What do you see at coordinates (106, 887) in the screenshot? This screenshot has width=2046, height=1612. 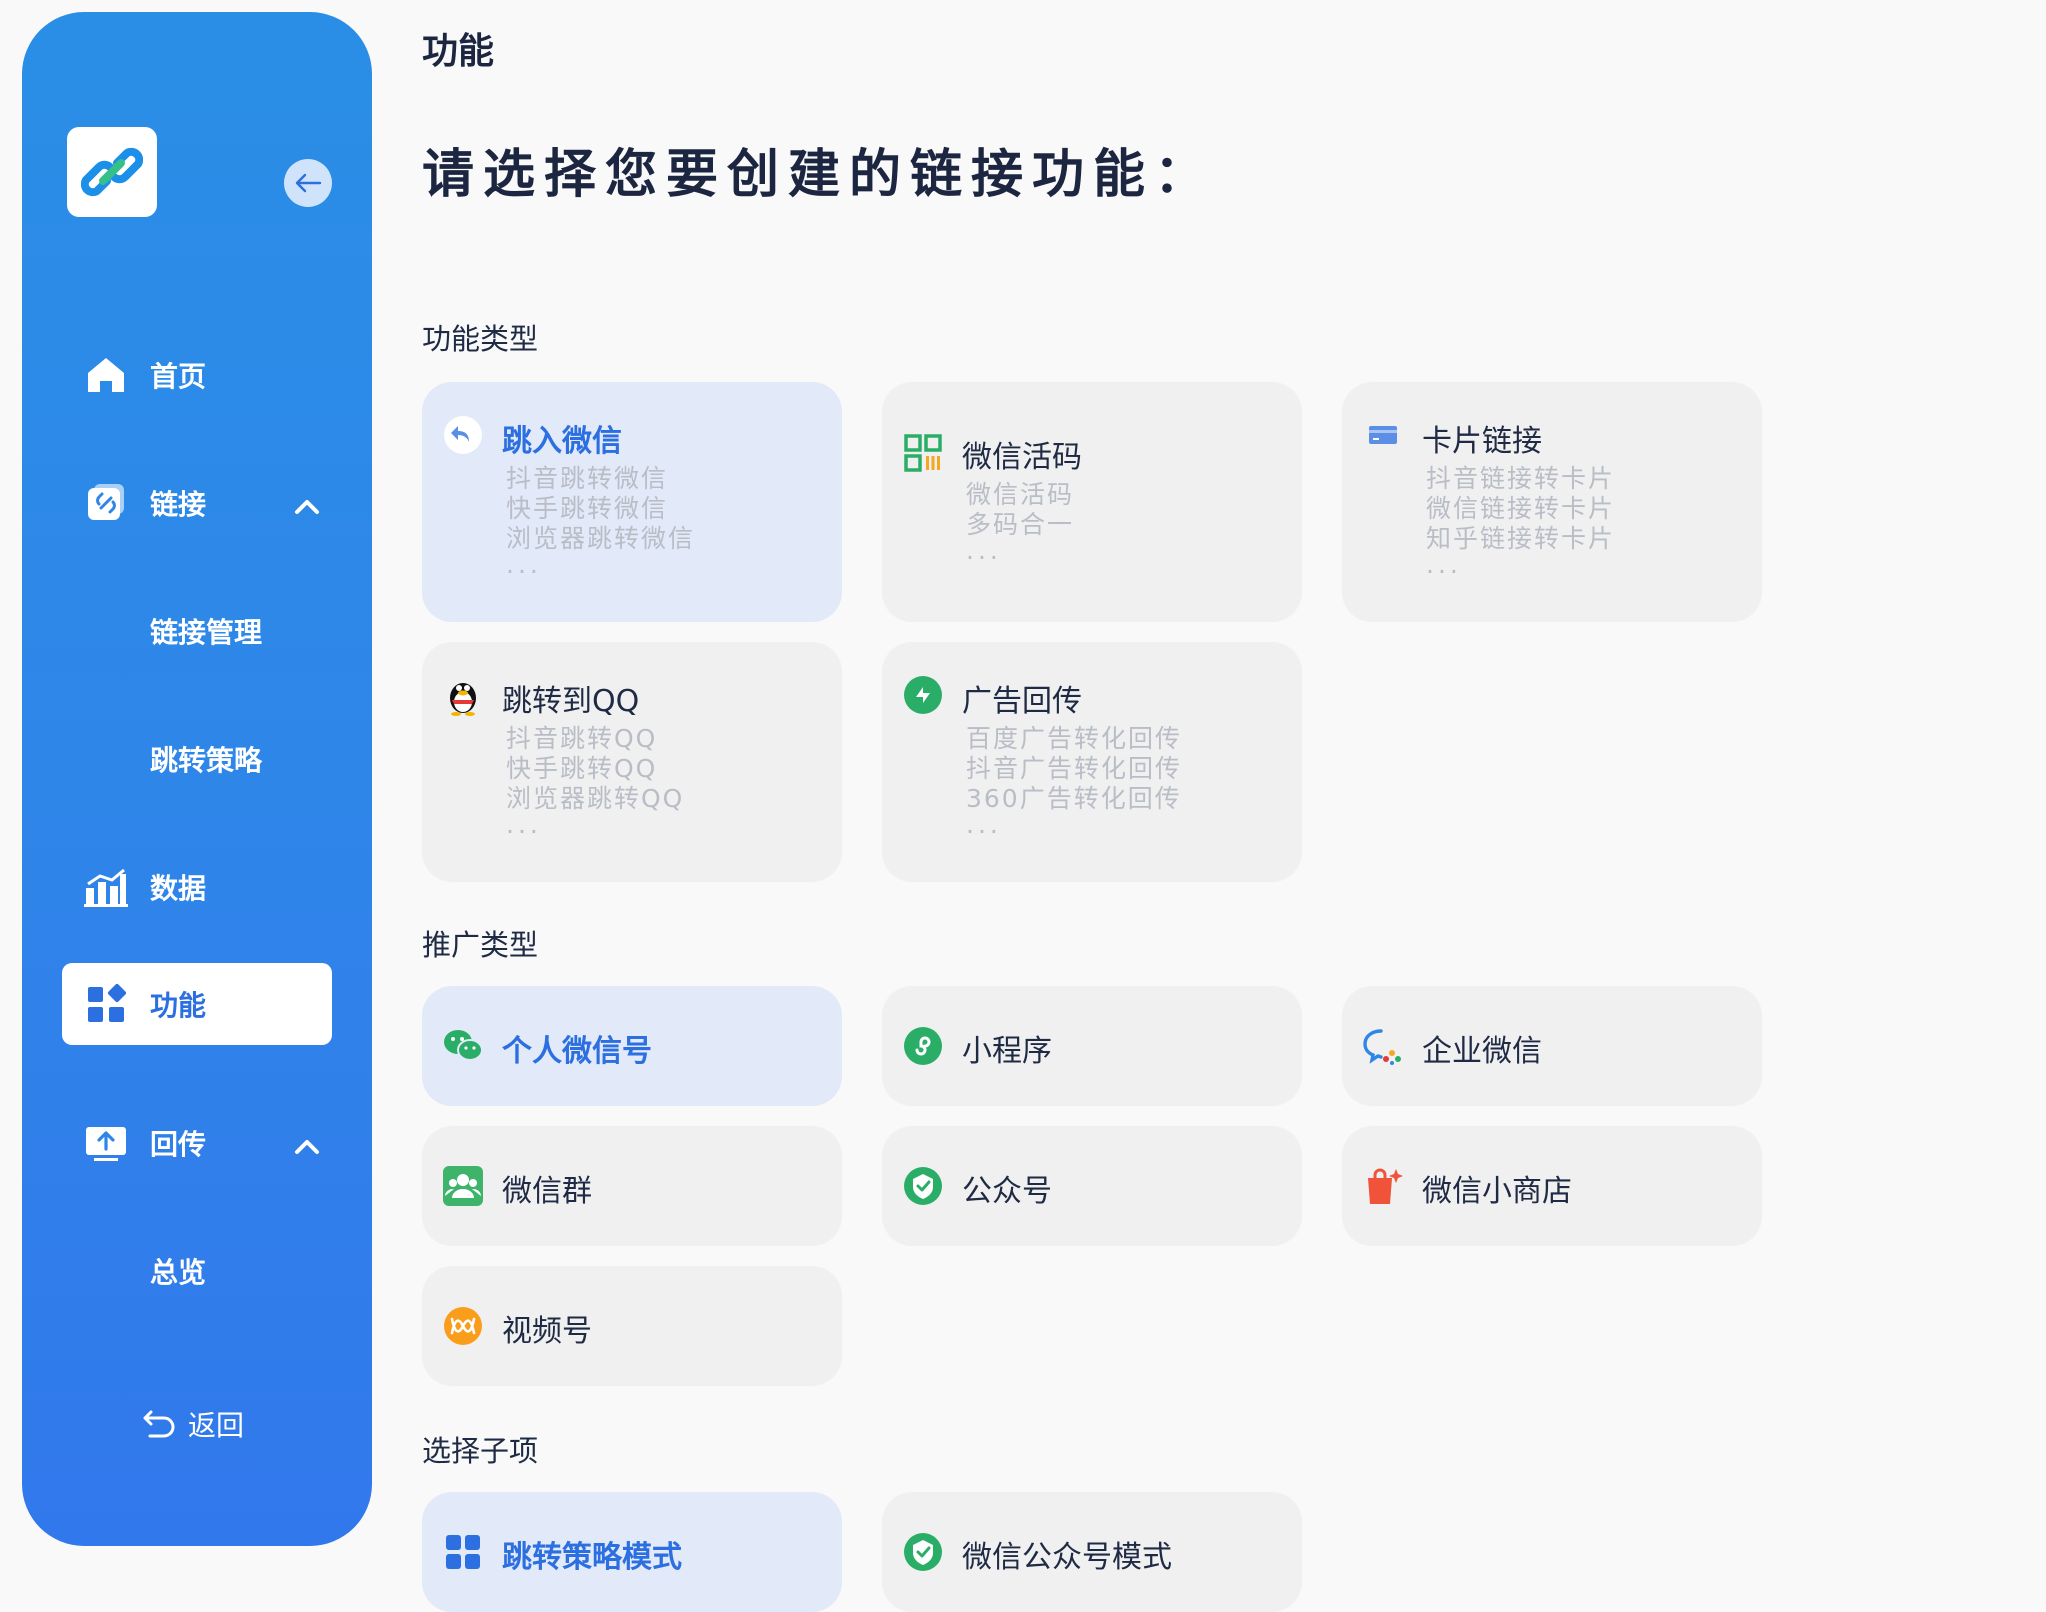 I see `bar-chart-icon` at bounding box center [106, 887].